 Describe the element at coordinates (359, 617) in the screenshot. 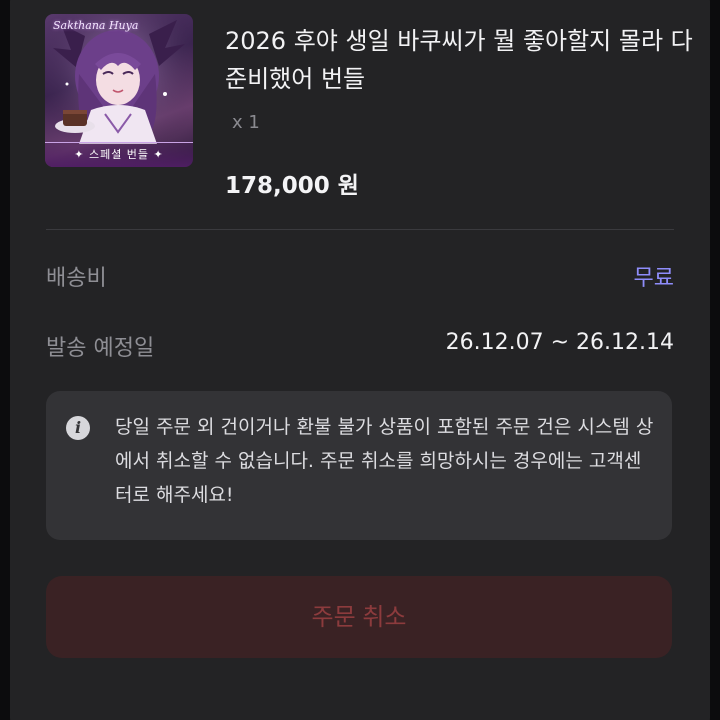

I see `cancel-order-button: 주문 취소` at that location.